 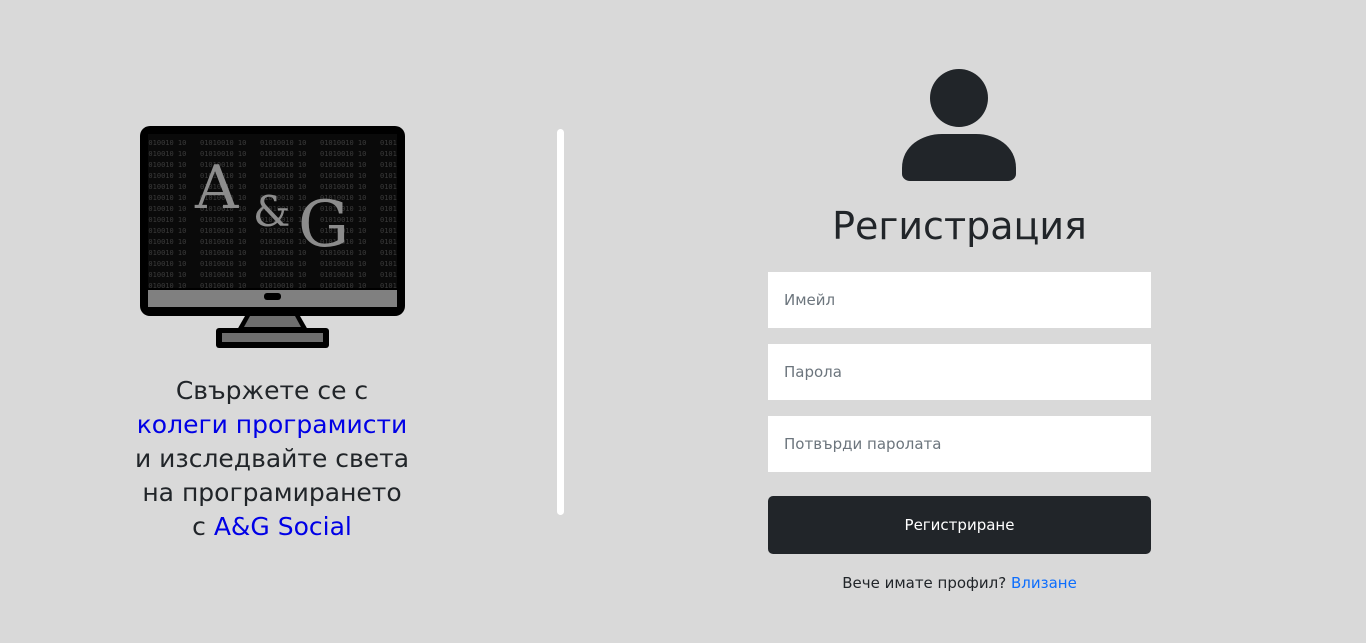 I want to click on monitor-logo-graphic: 01010010 10 A & G, so click(x=272, y=237).